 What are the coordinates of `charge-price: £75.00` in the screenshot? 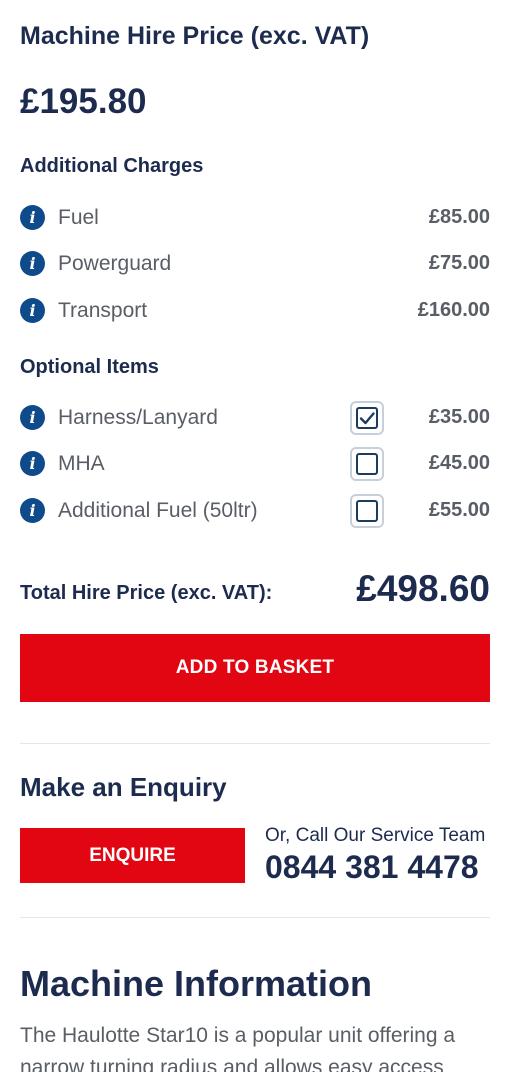 It's located at (459, 263).